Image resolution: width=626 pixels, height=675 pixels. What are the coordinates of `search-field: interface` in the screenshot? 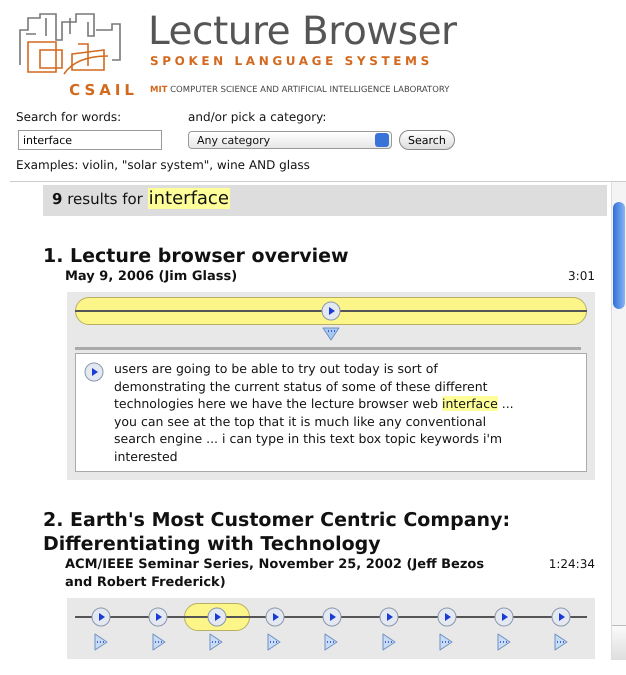 It's located at (90, 140).